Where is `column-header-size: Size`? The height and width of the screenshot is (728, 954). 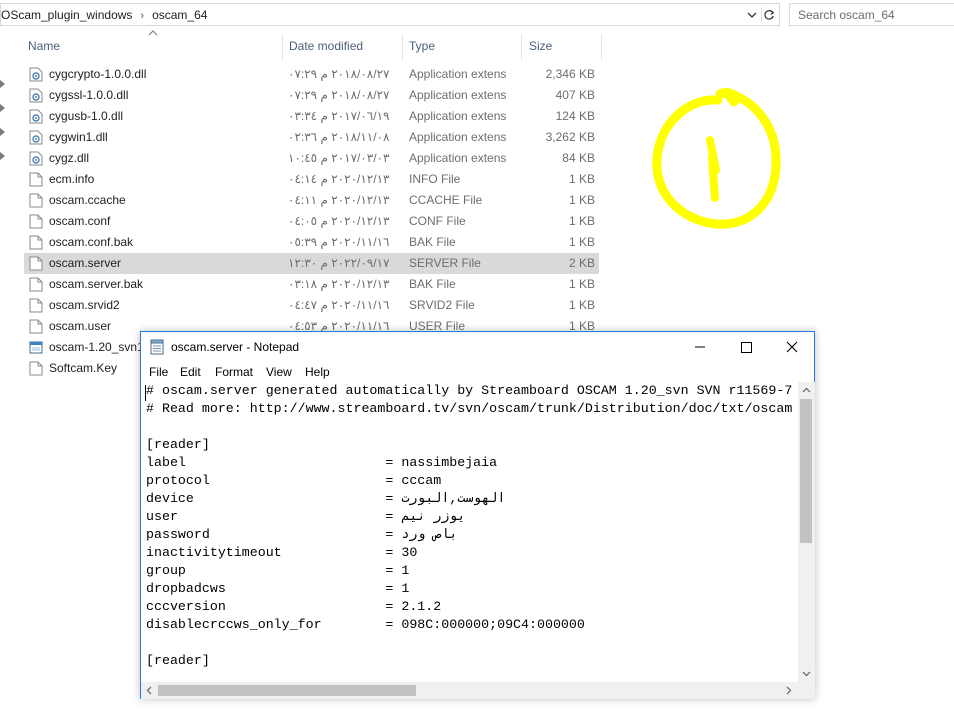 column-header-size: Size is located at coordinates (562, 46).